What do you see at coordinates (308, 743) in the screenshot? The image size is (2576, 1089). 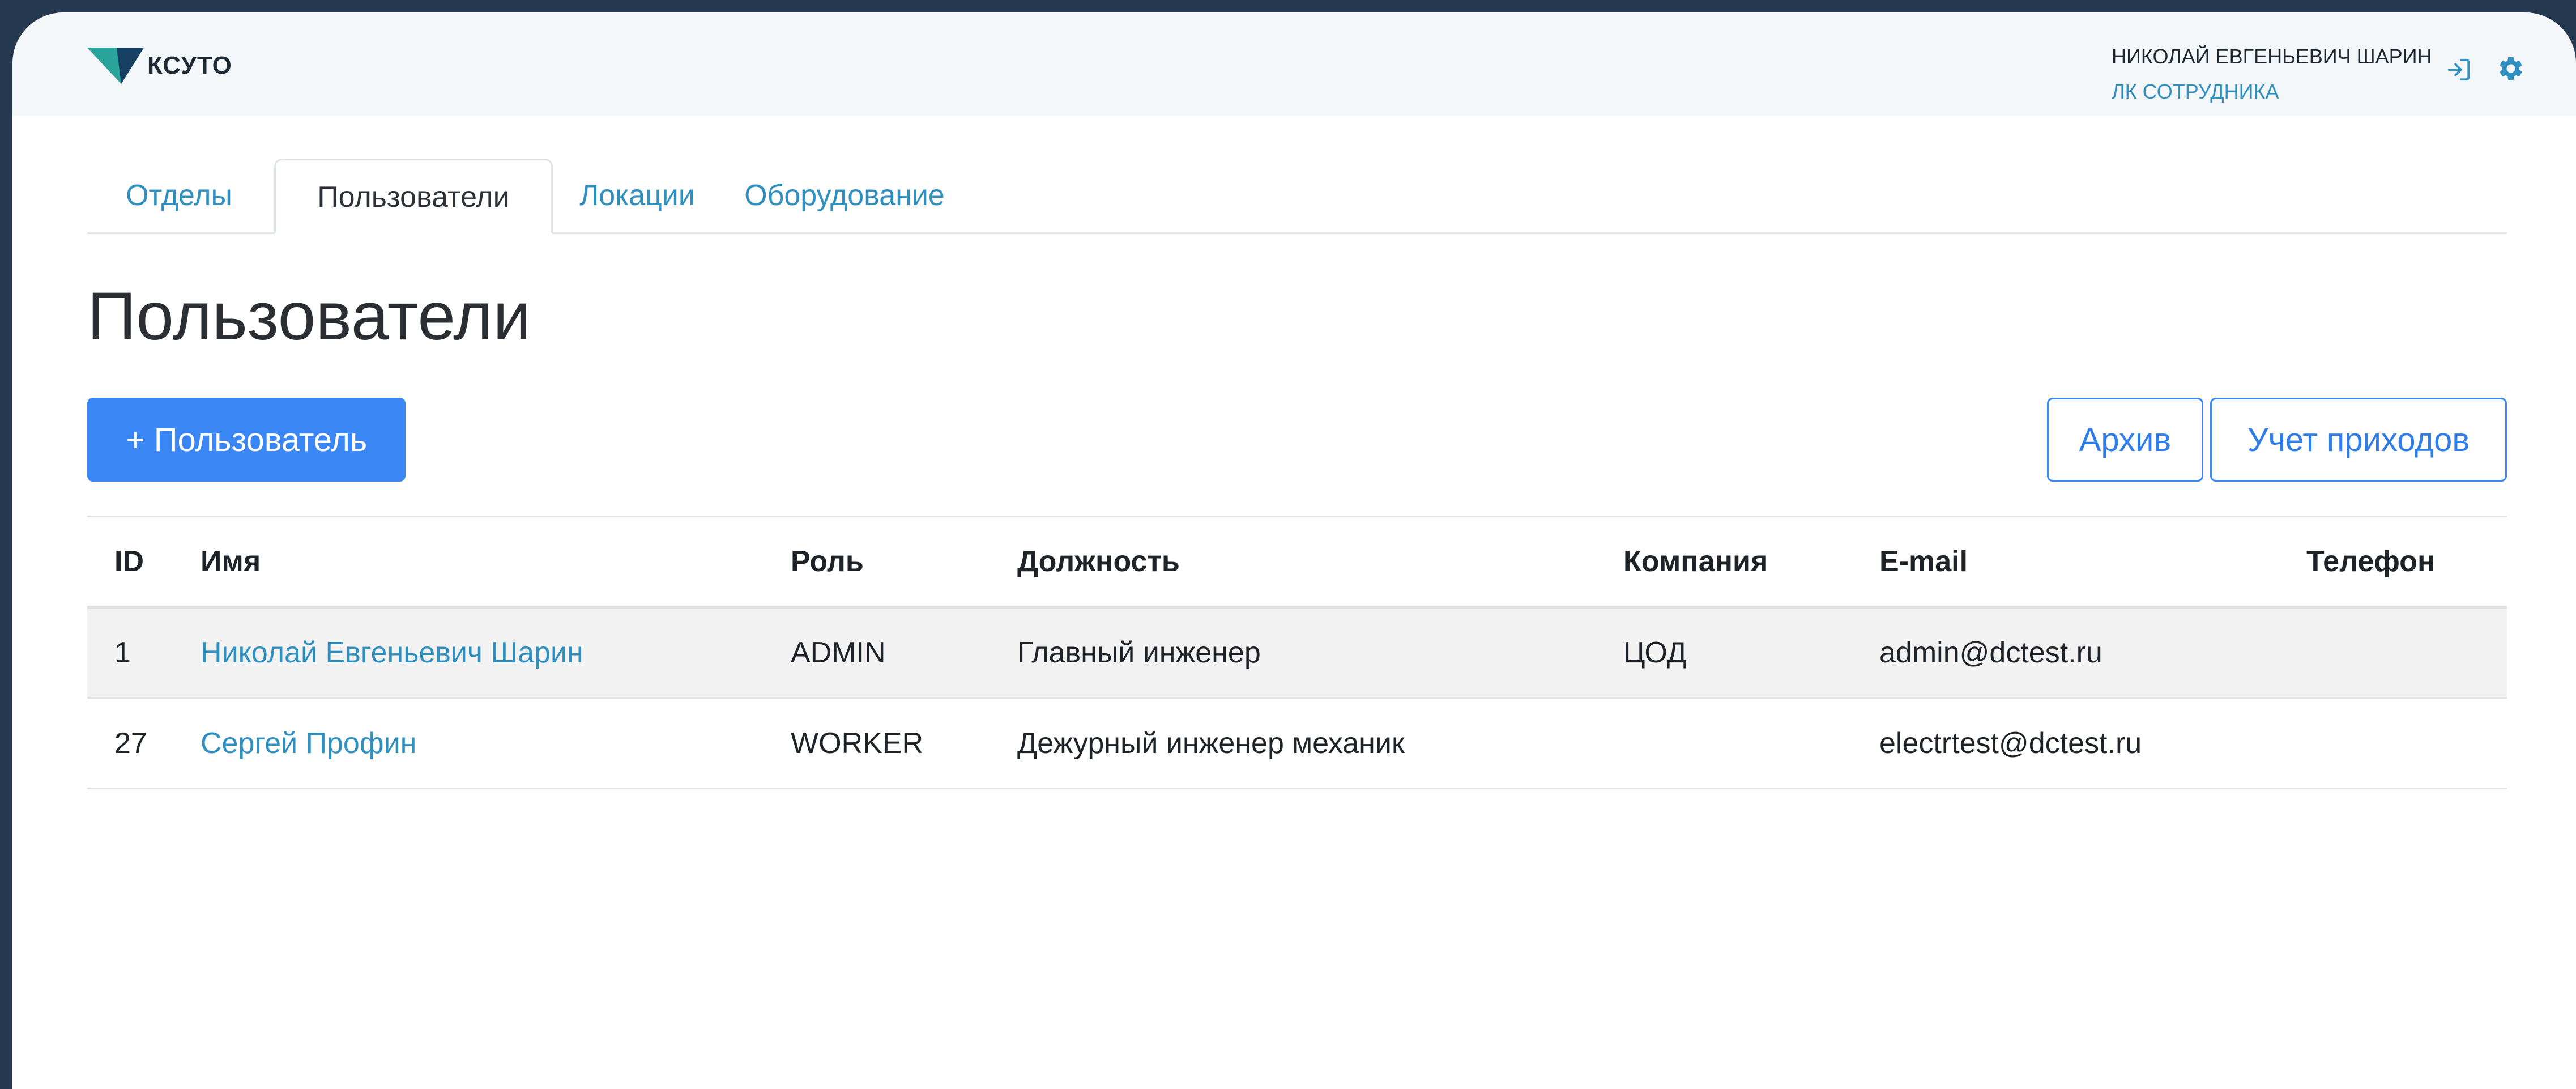 I see `user-name-link: Сергей Профин` at bounding box center [308, 743].